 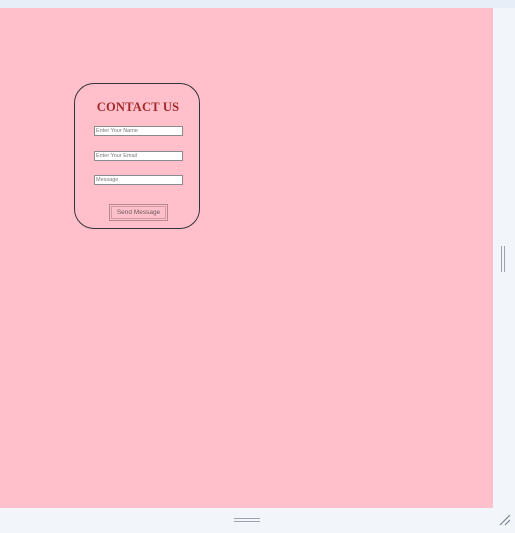 I want to click on vertical-splitter-handle, so click(x=503, y=259).